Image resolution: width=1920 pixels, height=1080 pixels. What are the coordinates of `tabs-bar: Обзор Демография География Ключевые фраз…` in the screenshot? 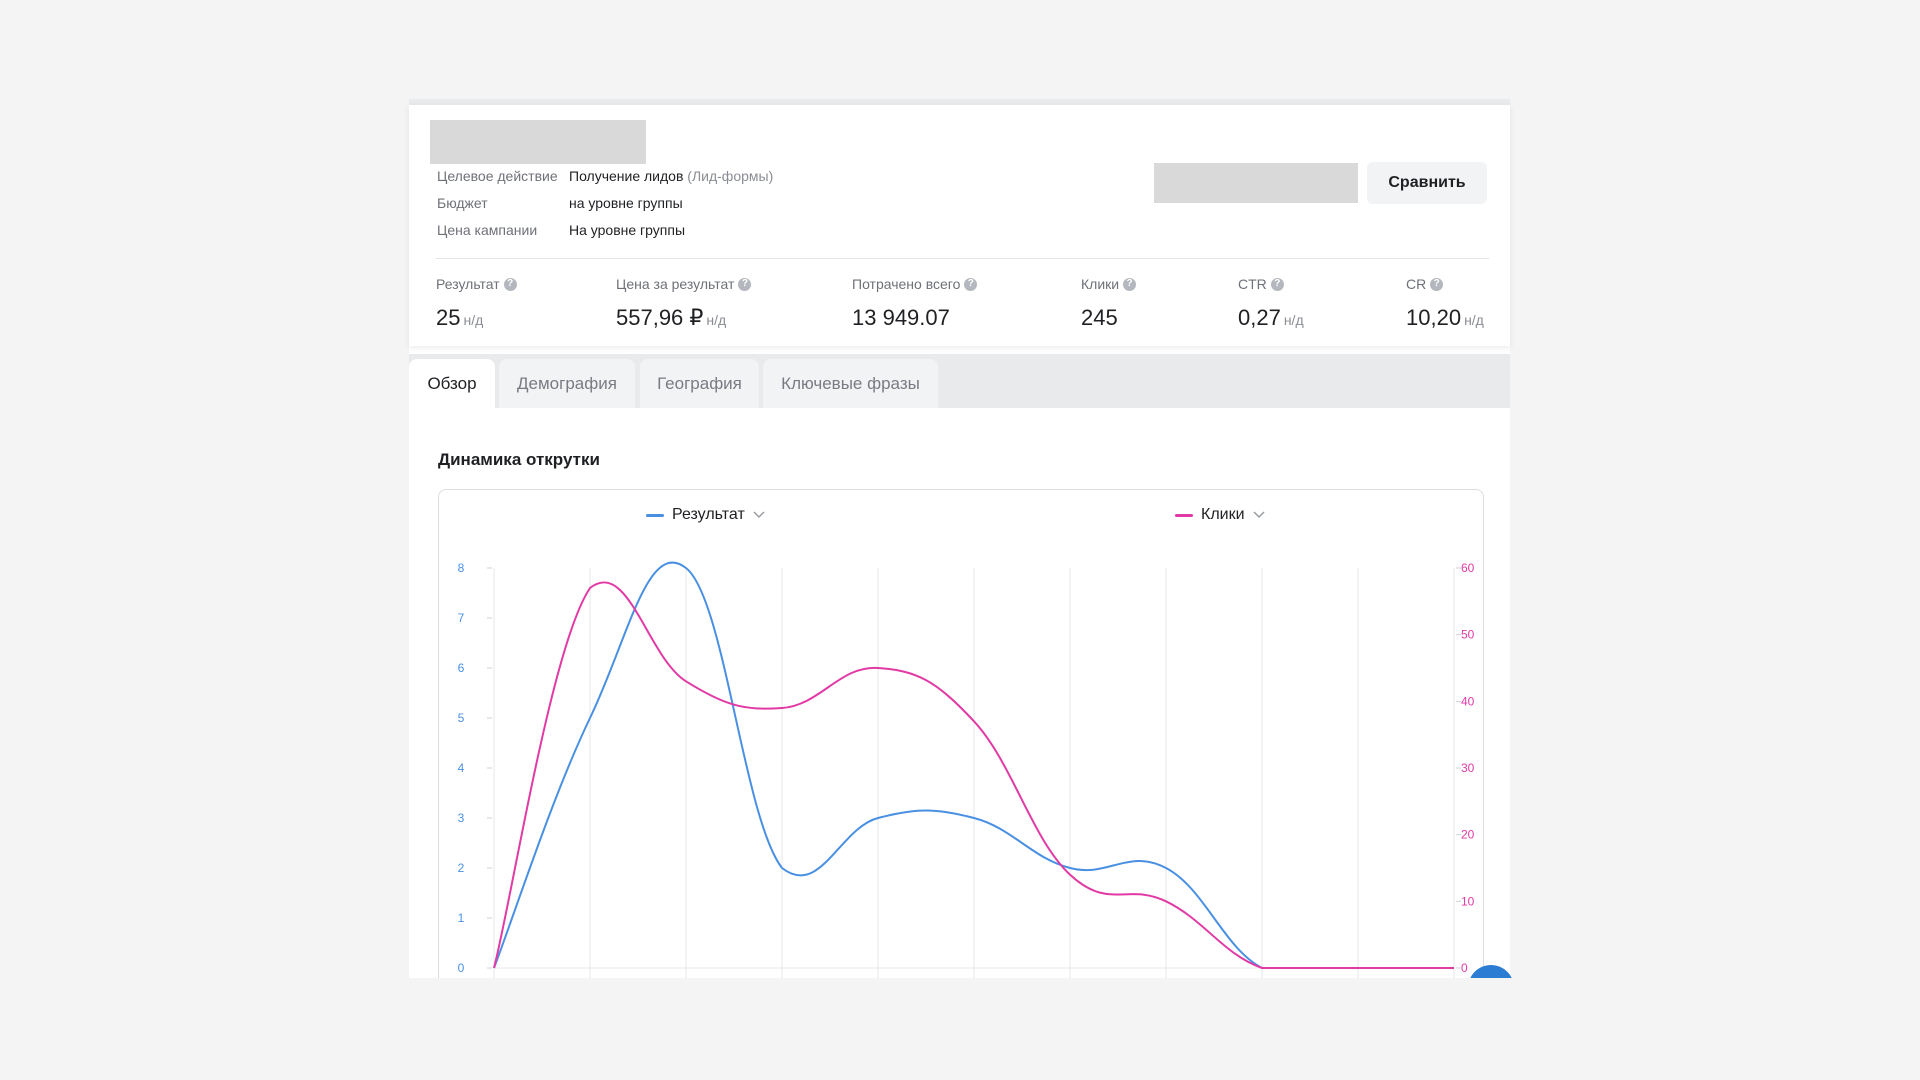 It's located at (959, 381).